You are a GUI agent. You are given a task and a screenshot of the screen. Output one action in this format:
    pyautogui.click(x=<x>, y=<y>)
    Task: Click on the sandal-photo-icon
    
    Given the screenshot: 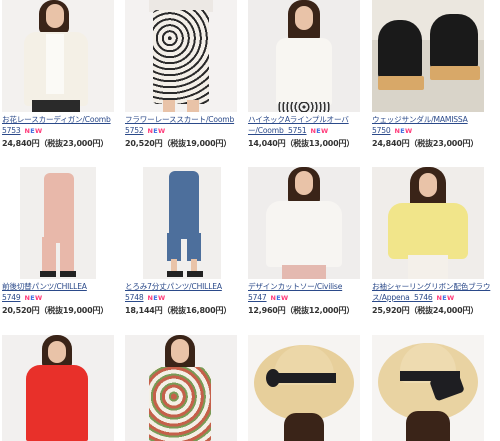 What is the action you would take?
    pyautogui.click(x=428, y=56)
    